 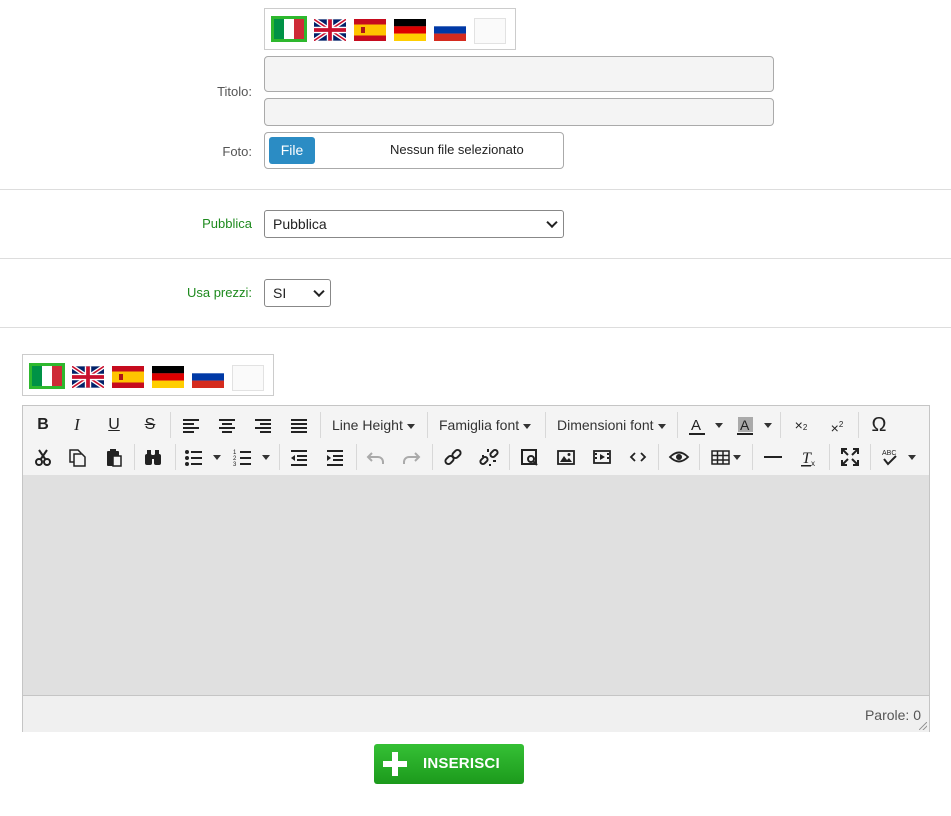 I want to click on file-choose-button: File, so click(x=292, y=150).